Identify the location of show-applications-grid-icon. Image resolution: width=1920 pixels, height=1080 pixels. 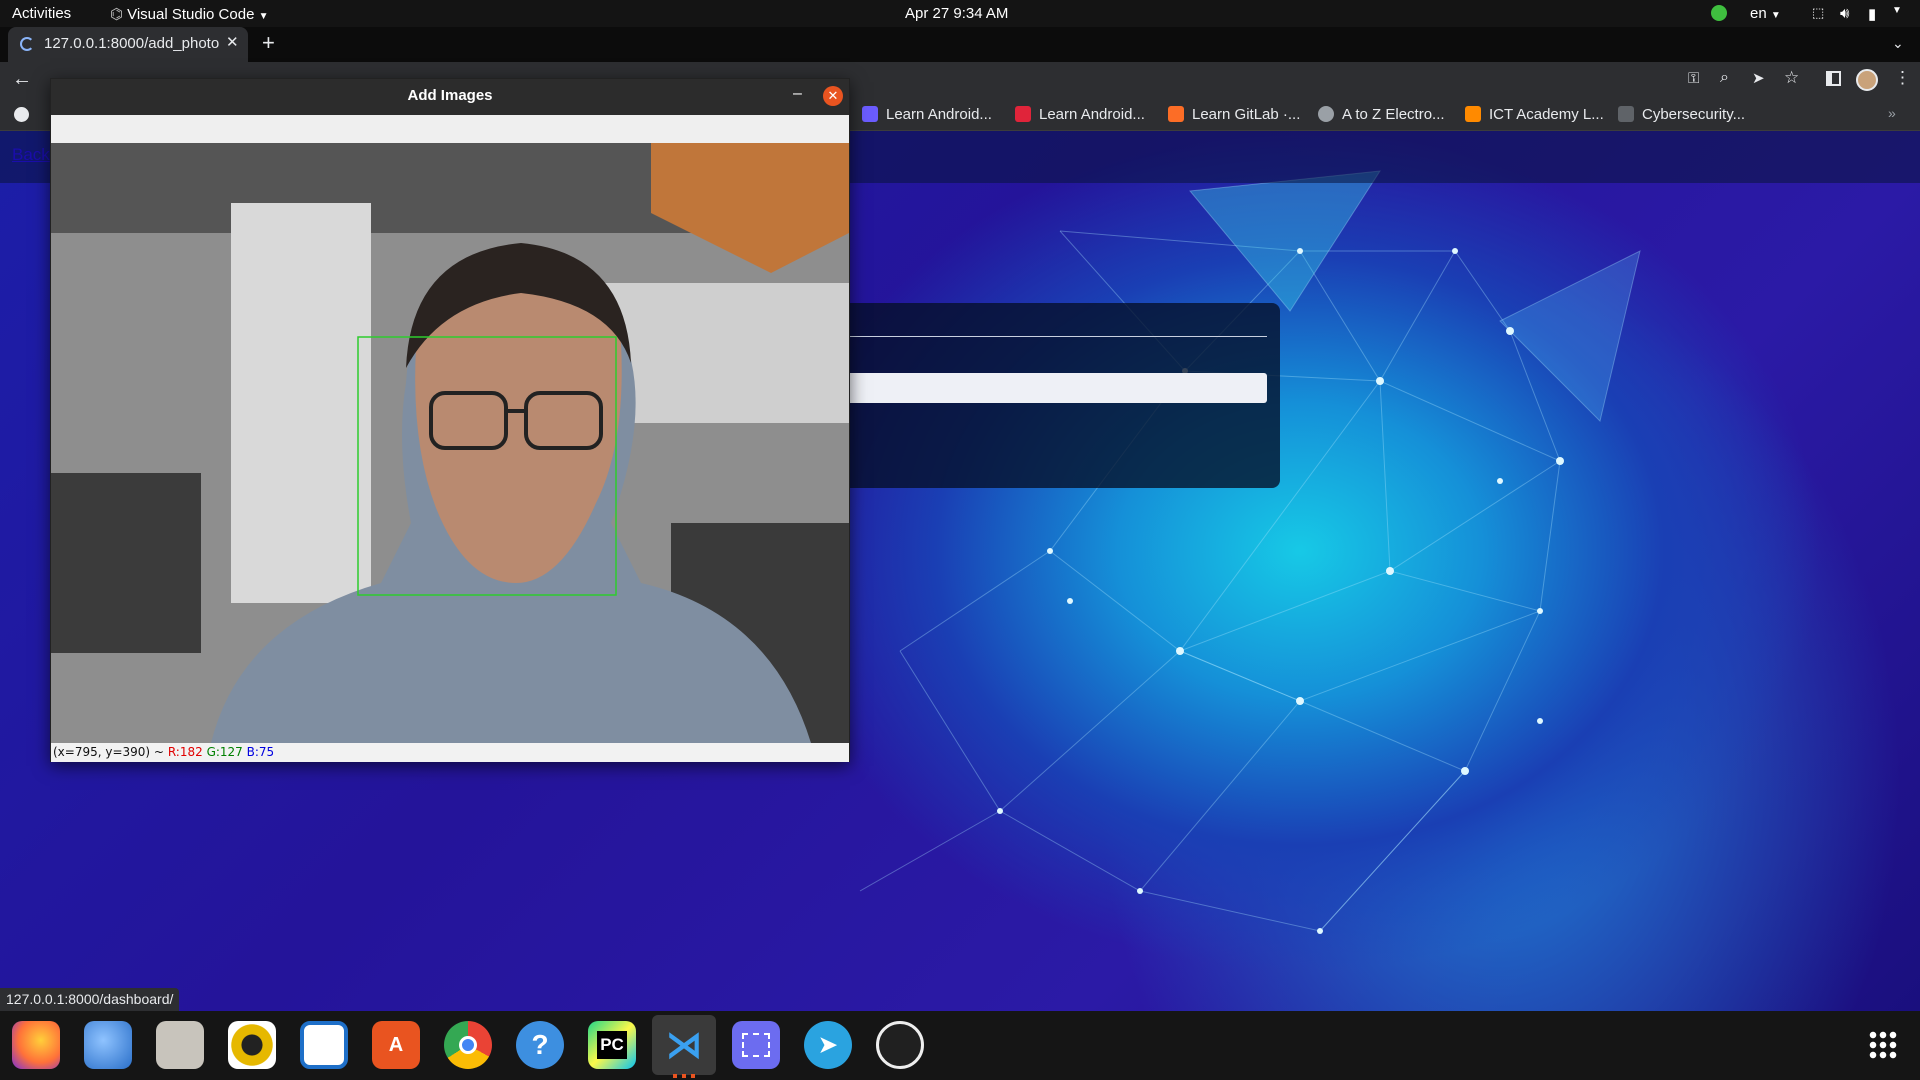
(1883, 1045).